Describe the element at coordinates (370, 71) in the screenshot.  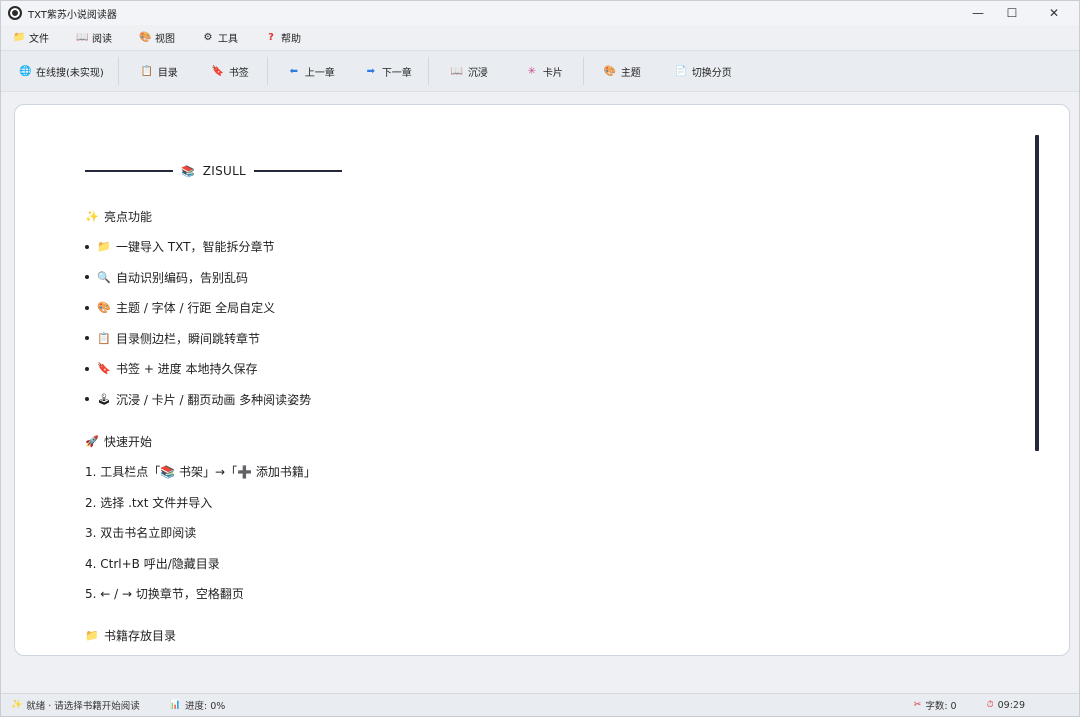
I see `arrow-right-icon: ➡` at that location.